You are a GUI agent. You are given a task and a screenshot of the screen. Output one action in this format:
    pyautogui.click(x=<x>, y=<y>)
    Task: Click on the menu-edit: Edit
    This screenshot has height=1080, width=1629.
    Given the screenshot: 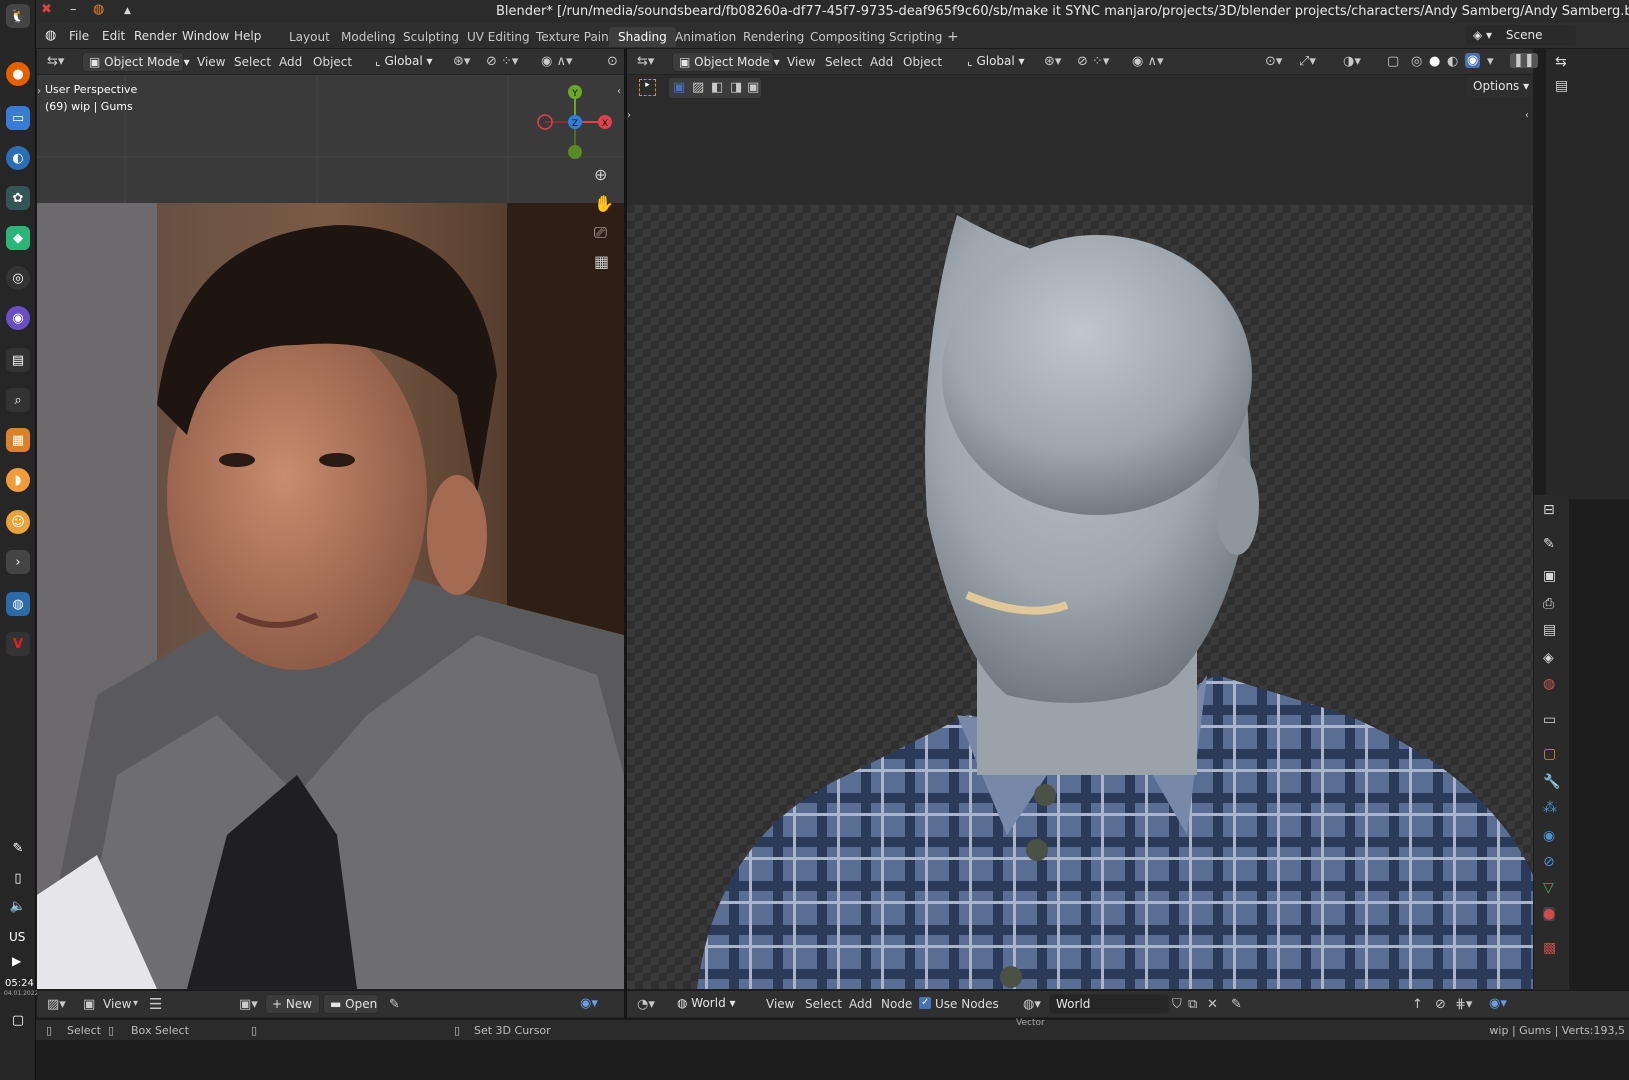 What is the action you would take?
    pyautogui.click(x=113, y=36)
    